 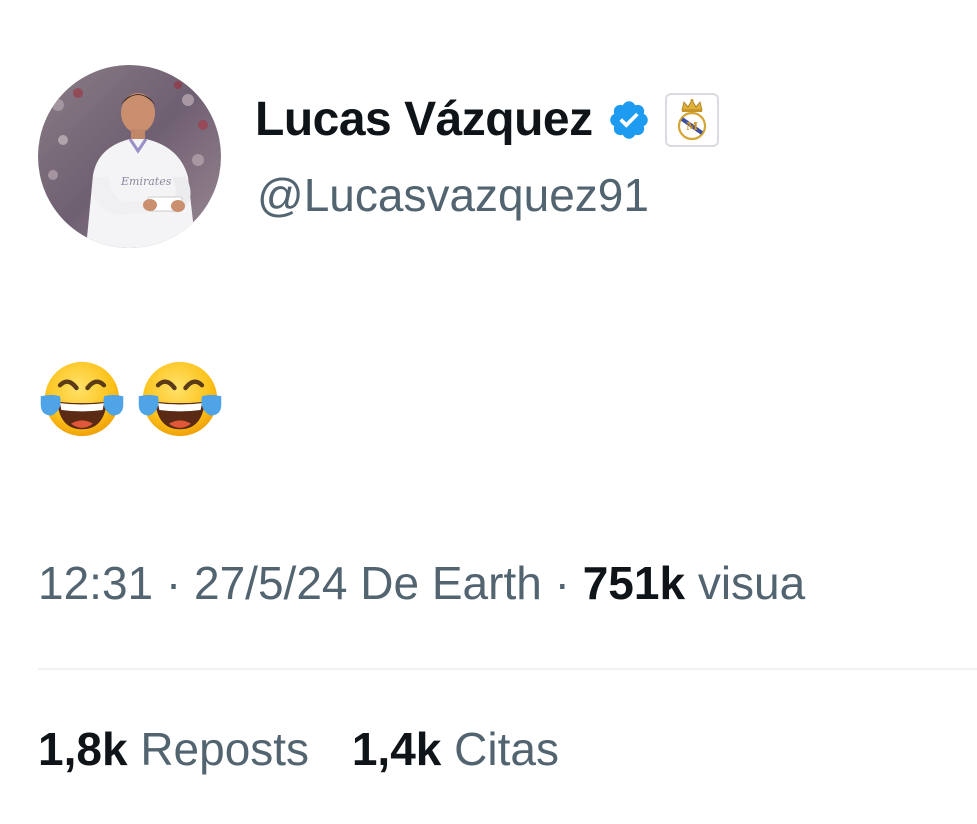 What do you see at coordinates (629, 120) in the screenshot?
I see `verified-badge-icon` at bounding box center [629, 120].